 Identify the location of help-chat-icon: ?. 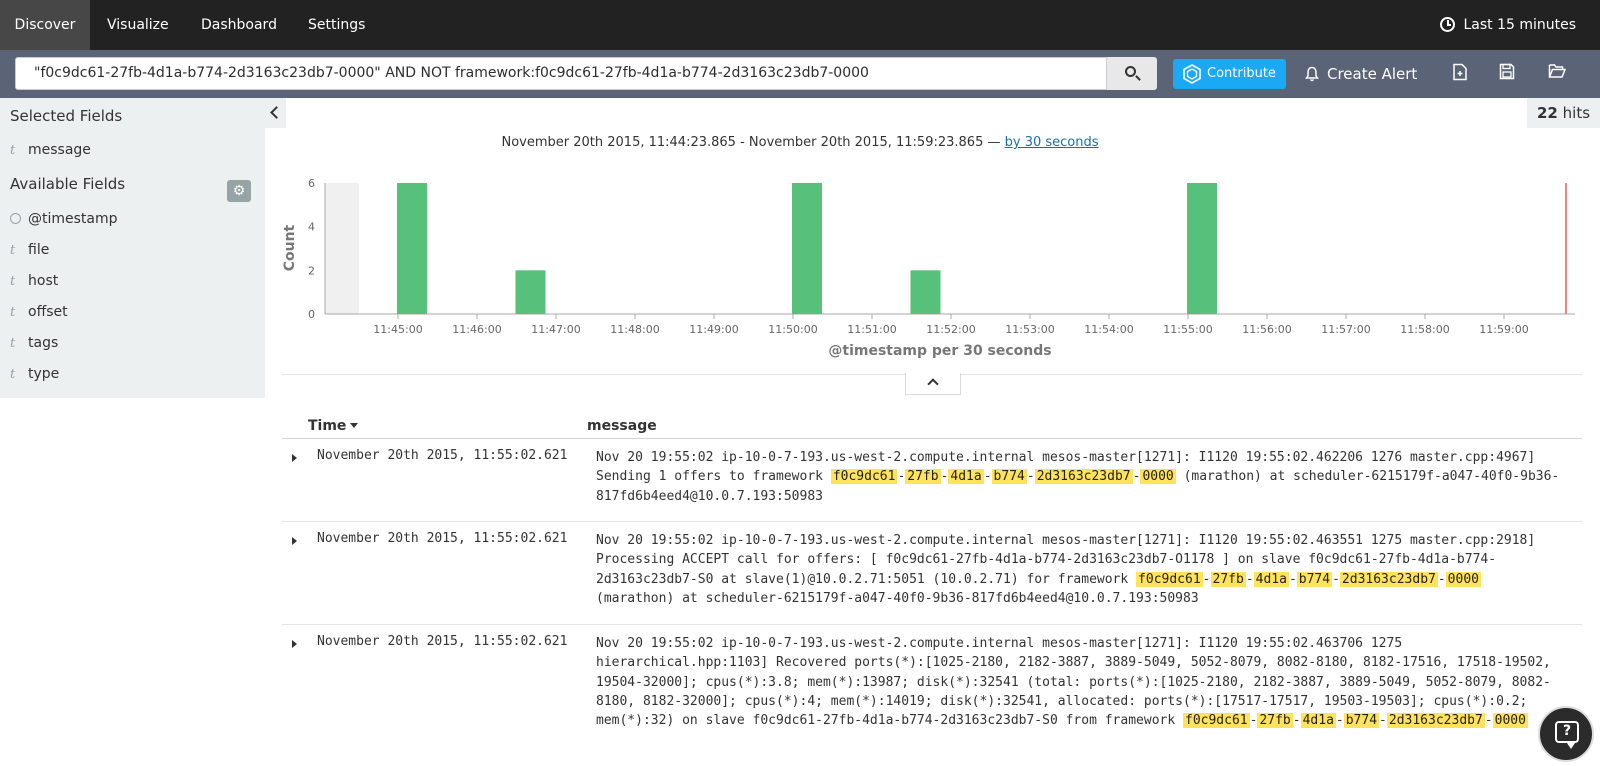
(1567, 735).